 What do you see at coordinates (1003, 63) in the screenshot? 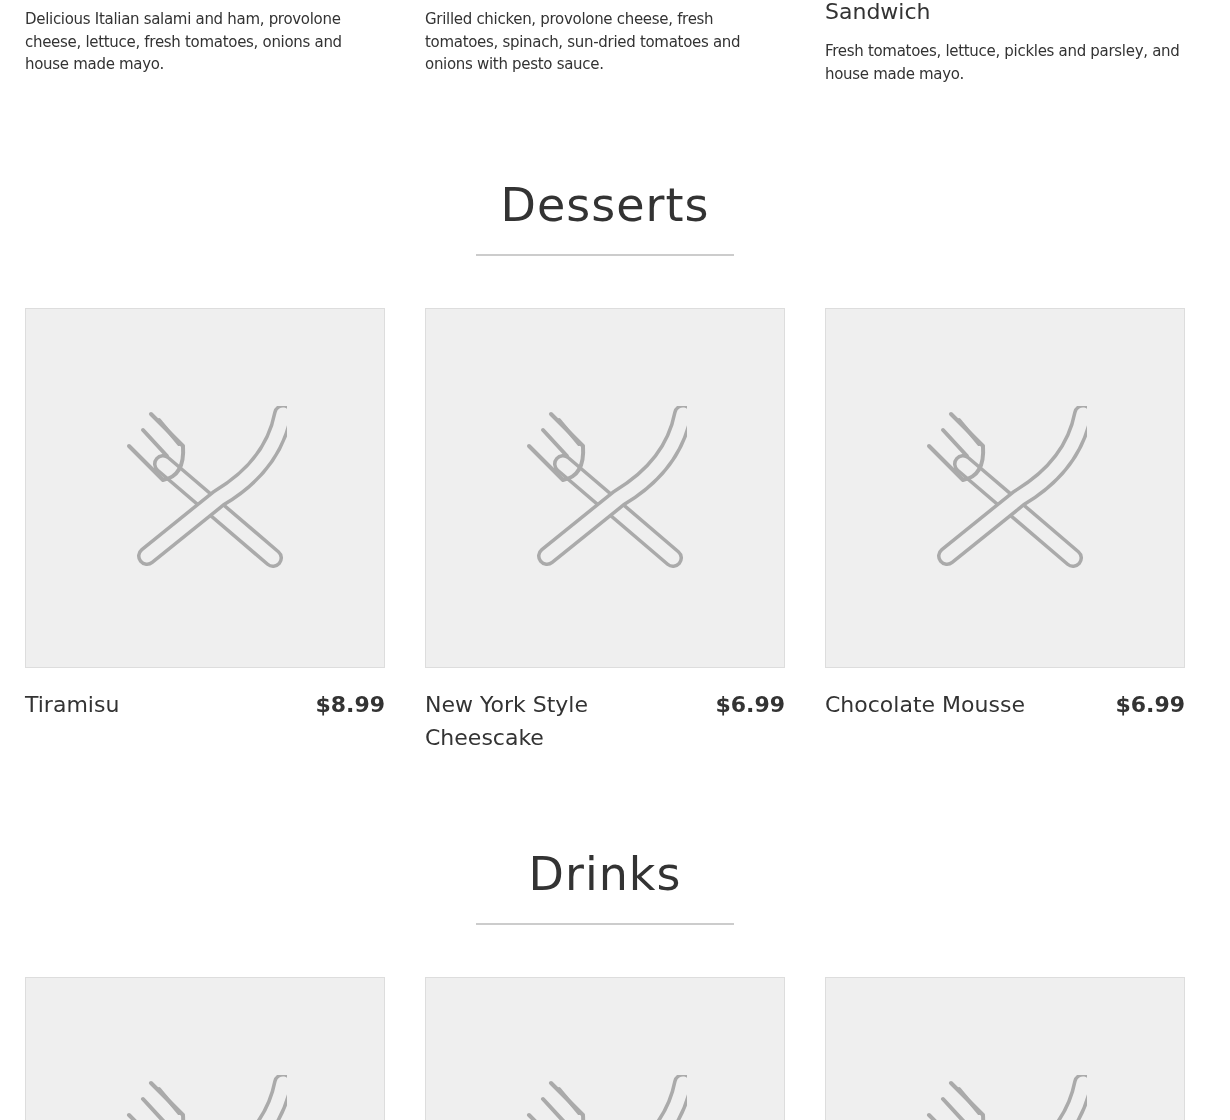
I see `item-description: Fresh tomatoes, lettuce, pickles and parsley, and house made mayo.` at bounding box center [1003, 63].